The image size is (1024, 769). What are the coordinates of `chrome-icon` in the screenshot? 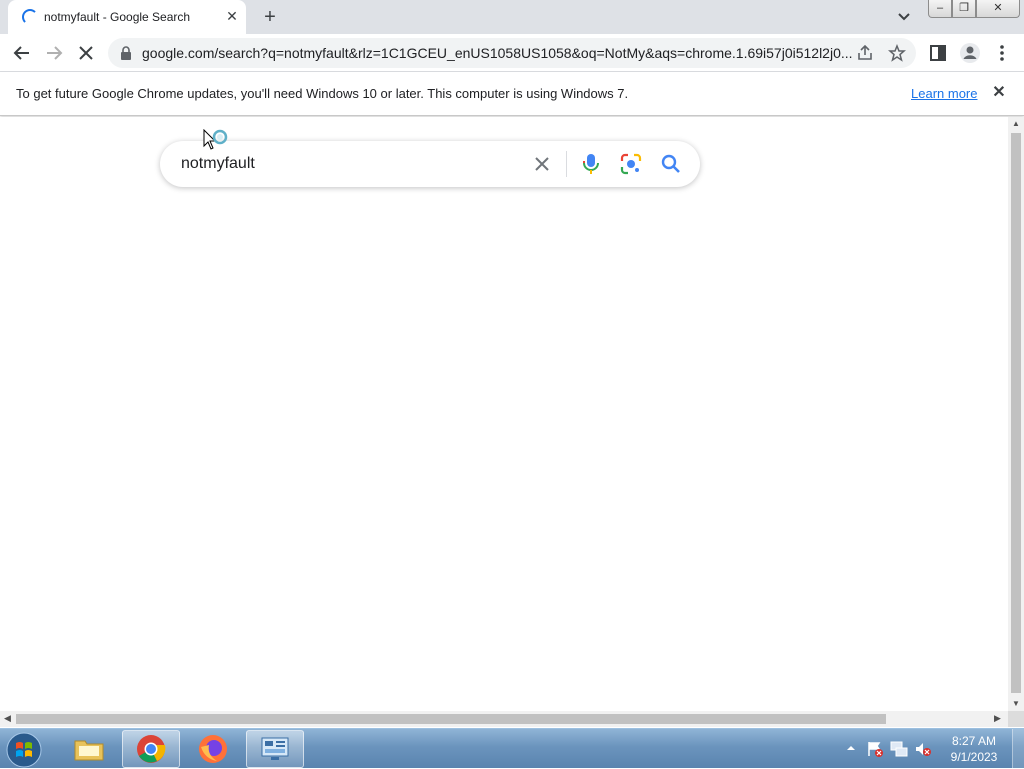 It's located at (151, 749).